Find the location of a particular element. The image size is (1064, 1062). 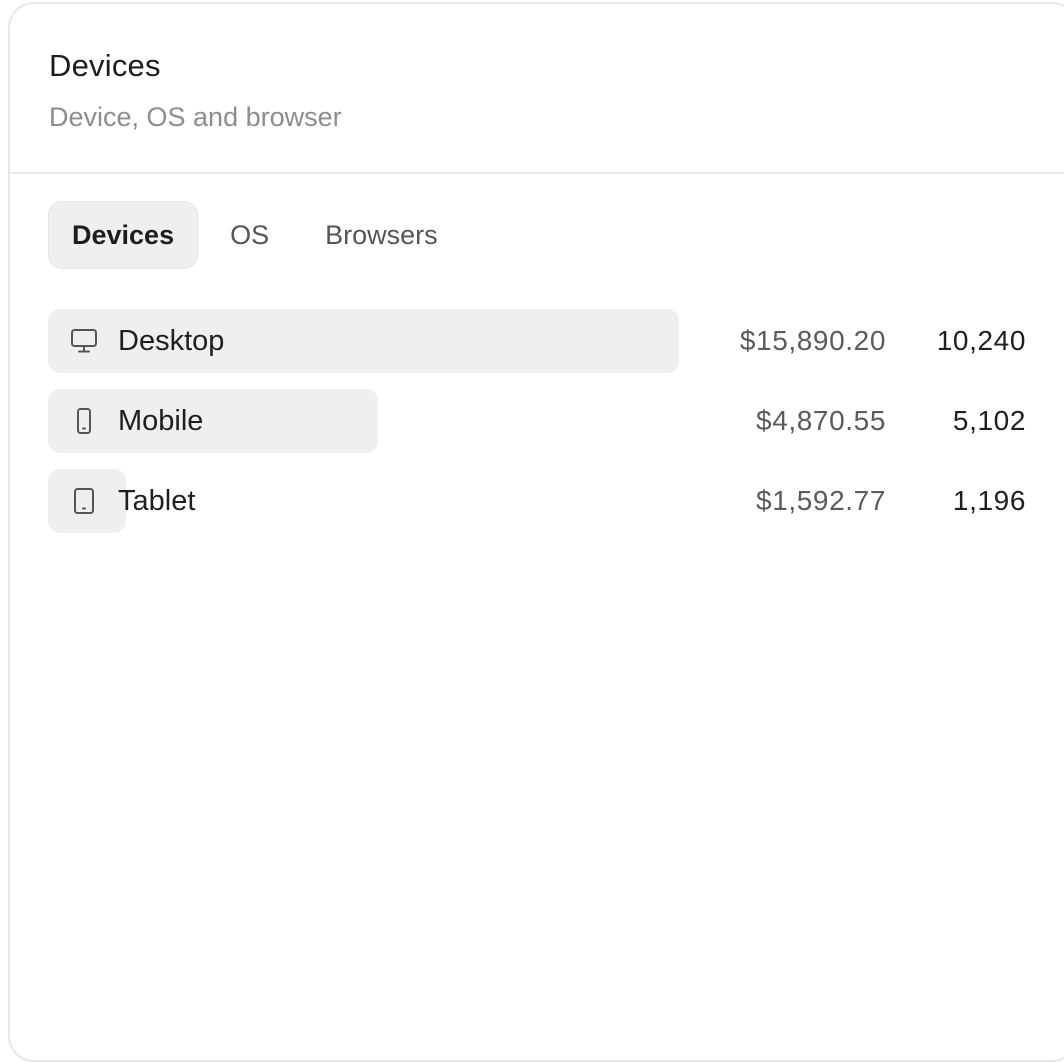

device-row-desktop: Desktop $15,890.20 10,240 is located at coordinates (537, 341).